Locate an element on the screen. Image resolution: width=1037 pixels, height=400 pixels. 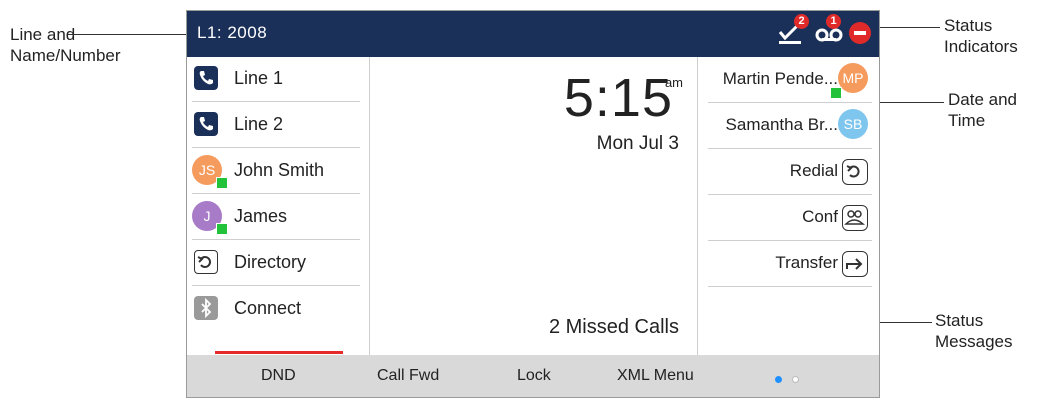
clock-time: 5:15 is located at coordinates (618, 98).